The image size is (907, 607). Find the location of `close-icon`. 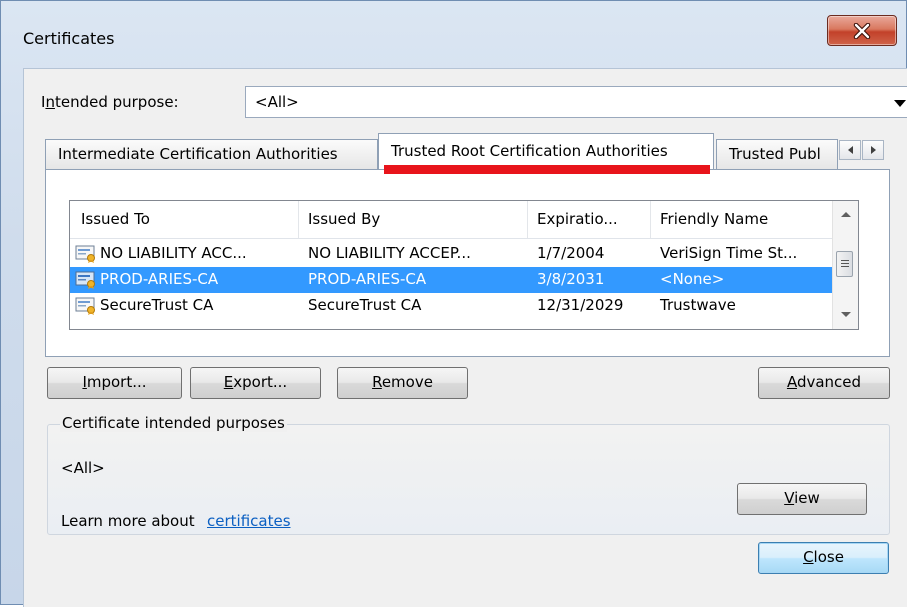

close-icon is located at coordinates (862, 30).